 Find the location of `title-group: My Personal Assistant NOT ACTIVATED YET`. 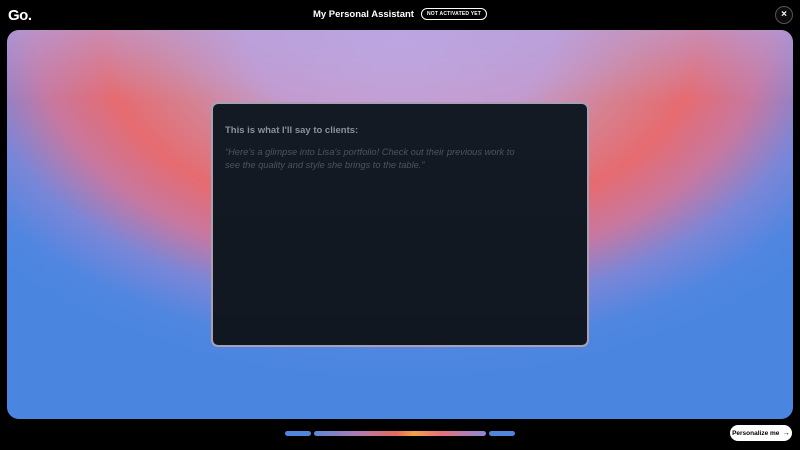

title-group: My Personal Assistant NOT ACTIVATED YET is located at coordinates (400, 14).